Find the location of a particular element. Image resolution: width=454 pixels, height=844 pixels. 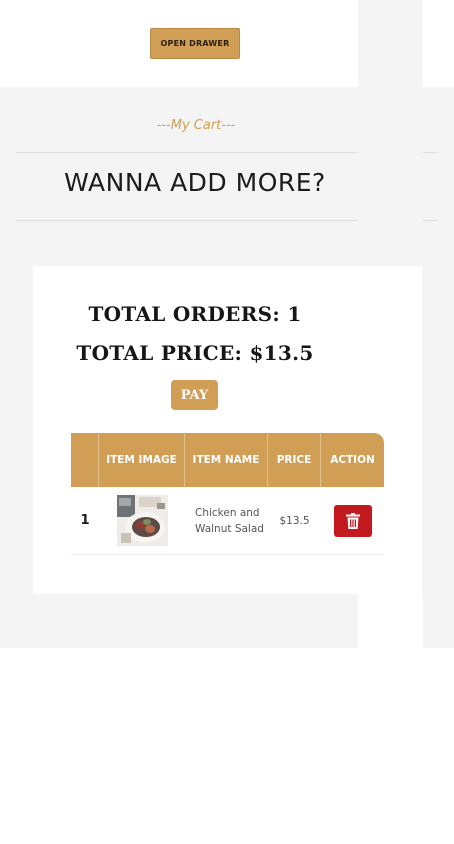

trash-icon is located at coordinates (352, 520).